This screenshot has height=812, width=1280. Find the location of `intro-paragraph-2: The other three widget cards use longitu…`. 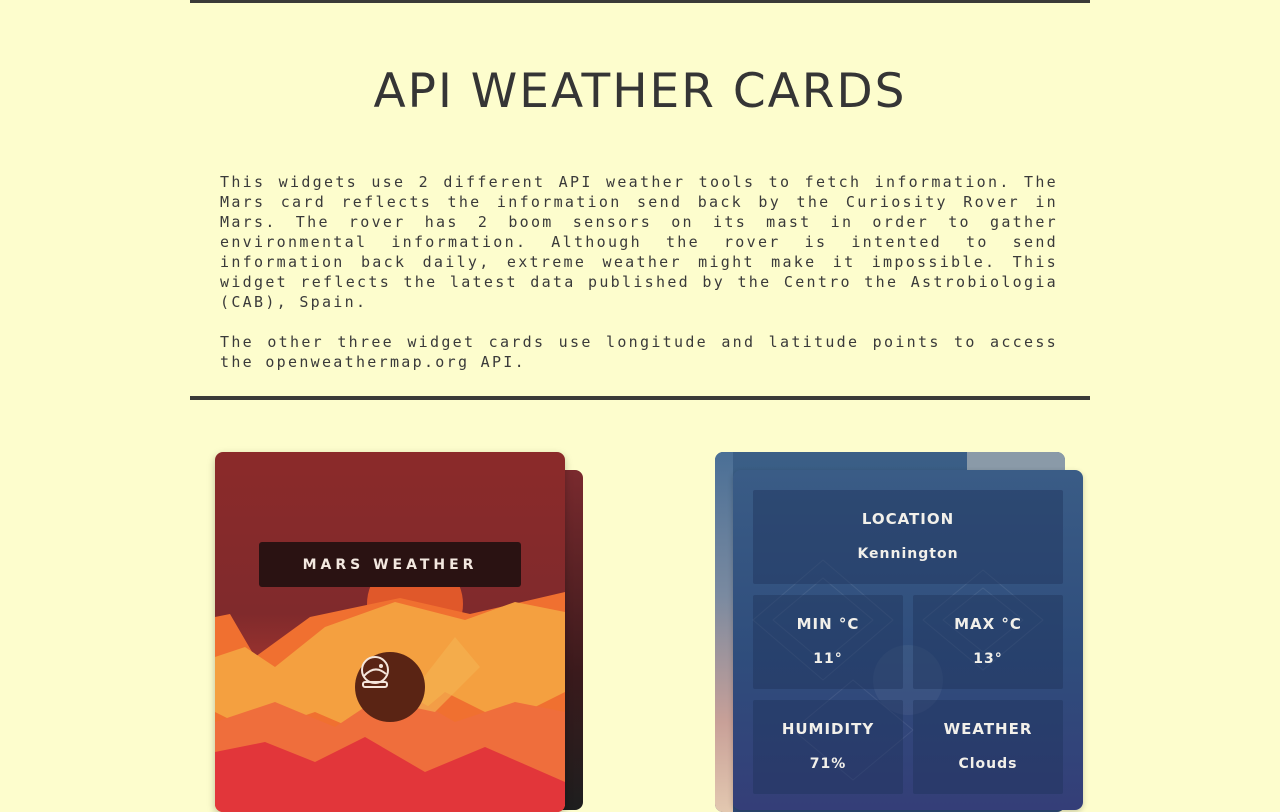

intro-paragraph-2: The other three widget cards use longitu… is located at coordinates (639, 352).